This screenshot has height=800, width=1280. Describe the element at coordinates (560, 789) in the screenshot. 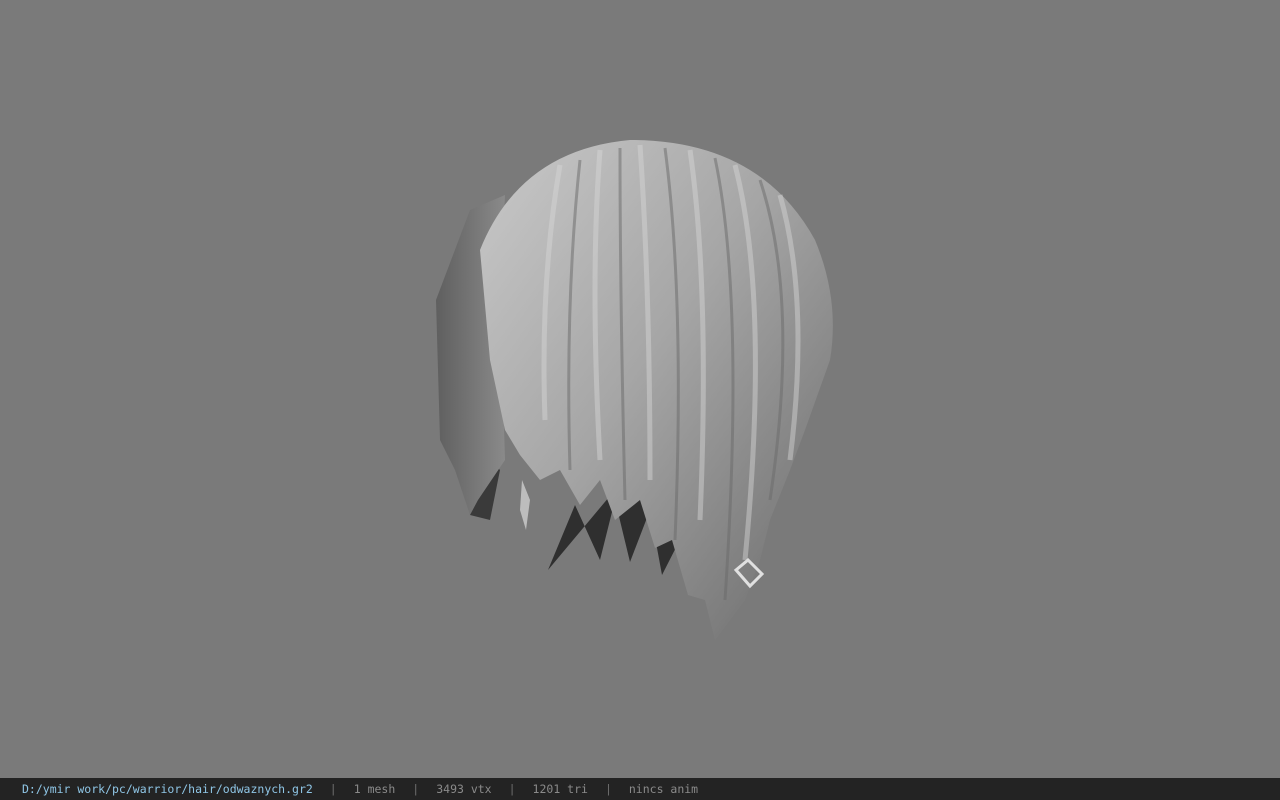

I see `triangle-count: 1201 tri` at that location.